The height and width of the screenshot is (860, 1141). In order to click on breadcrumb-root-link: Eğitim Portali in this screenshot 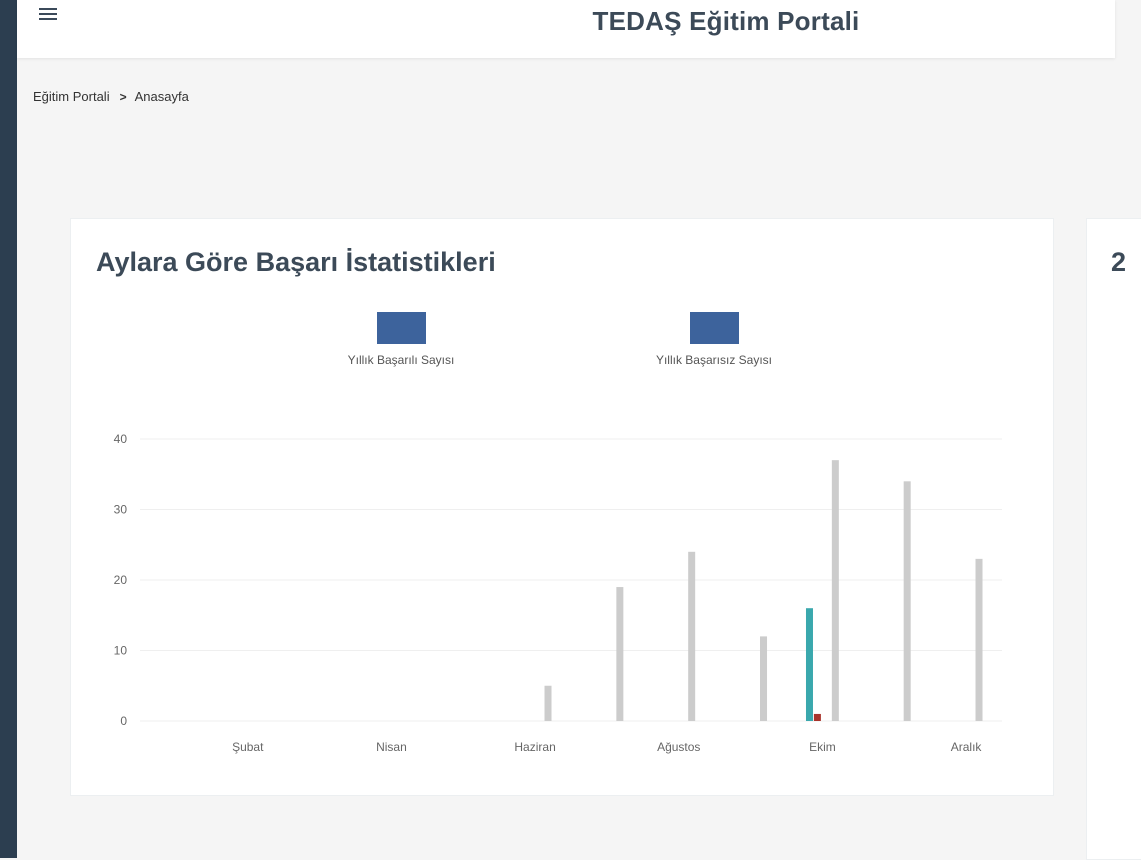, I will do `click(71, 96)`.